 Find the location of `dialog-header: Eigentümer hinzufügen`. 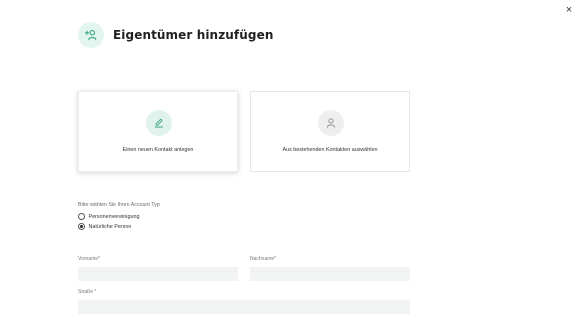

dialog-header: Eigentümer hinzufügen is located at coordinates (175, 35).